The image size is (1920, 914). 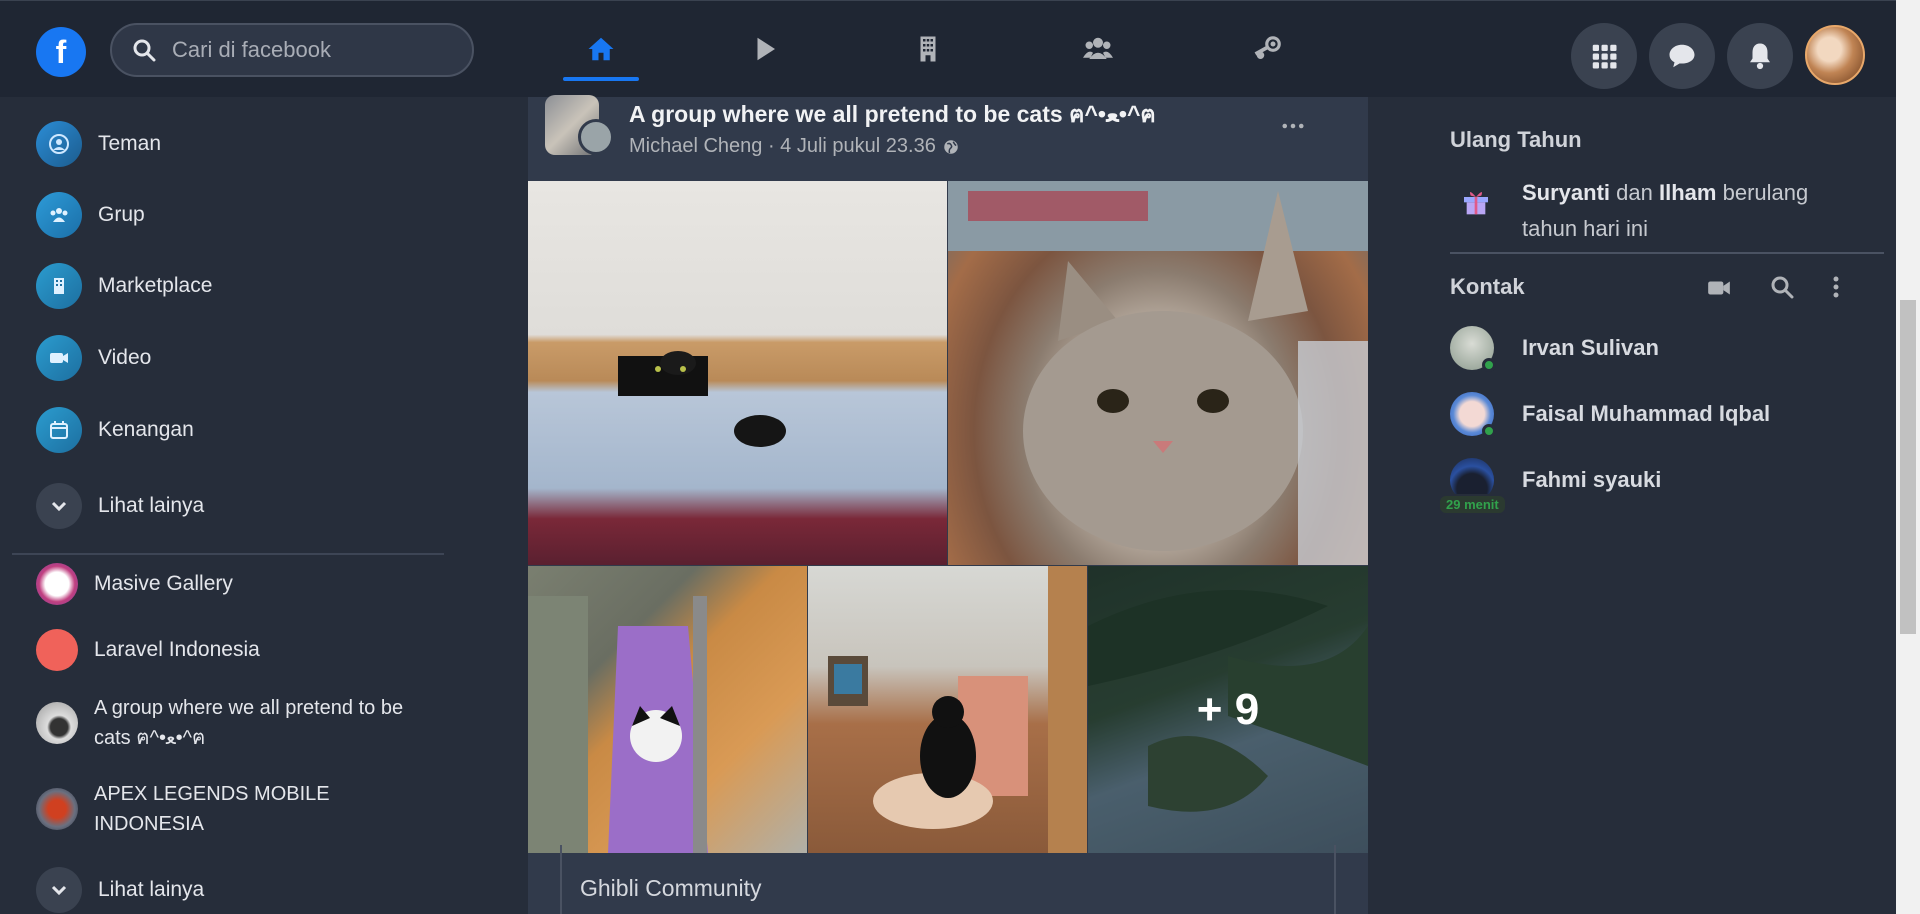 I want to click on bell-icon, so click(x=1760, y=56).